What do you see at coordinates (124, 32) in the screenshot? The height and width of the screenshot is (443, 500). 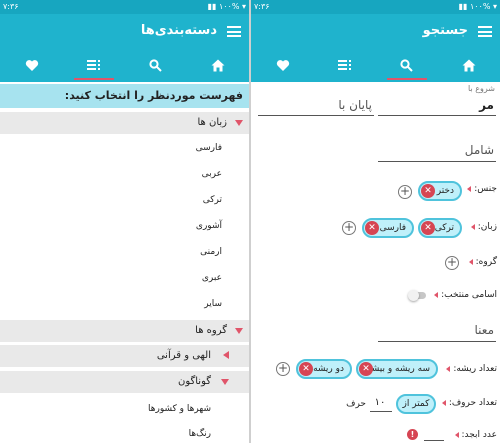 I see `app-bar: دسته‌بندی‌ها` at bounding box center [124, 32].